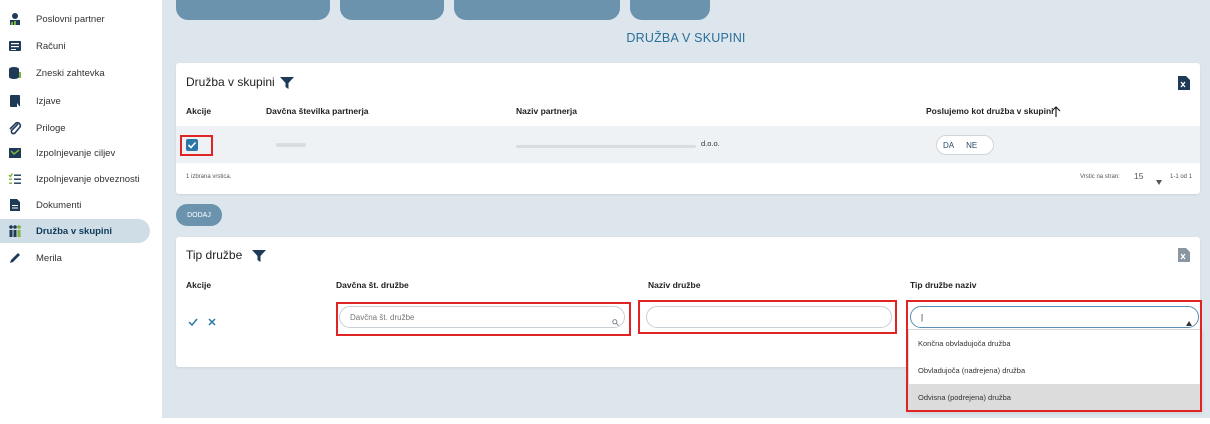 This screenshot has width=1210, height=424. I want to click on column-header-tax-number: Davčna številka partnerja, so click(317, 111).